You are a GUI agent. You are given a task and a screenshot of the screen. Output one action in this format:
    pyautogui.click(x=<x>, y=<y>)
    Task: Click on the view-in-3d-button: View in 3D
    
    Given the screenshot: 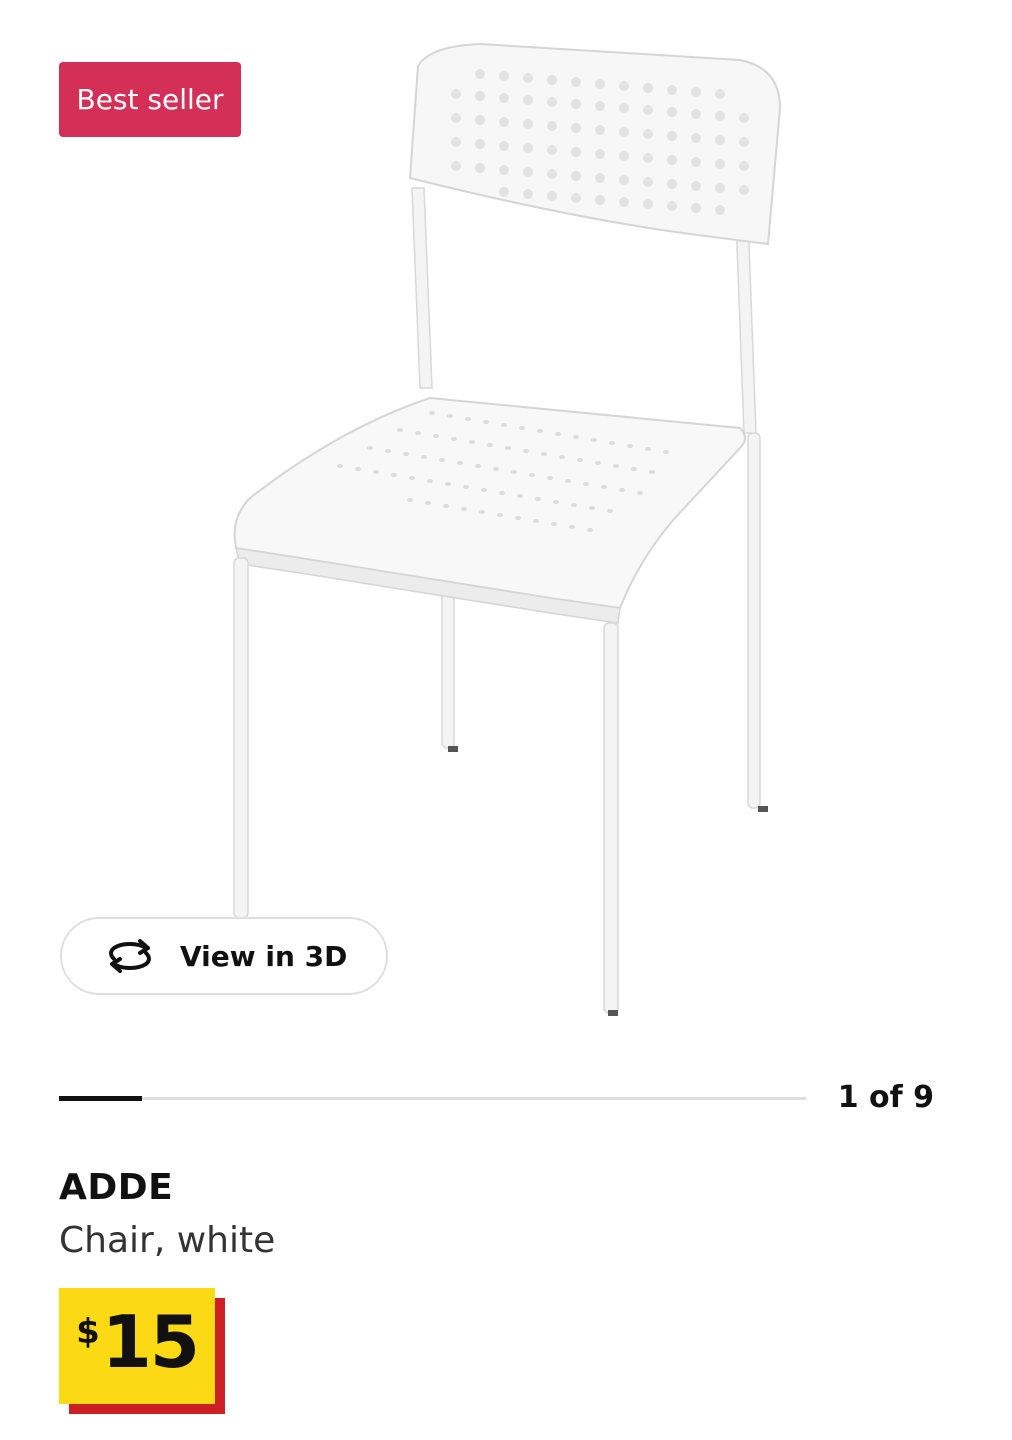 What is the action you would take?
    pyautogui.click(x=224, y=956)
    